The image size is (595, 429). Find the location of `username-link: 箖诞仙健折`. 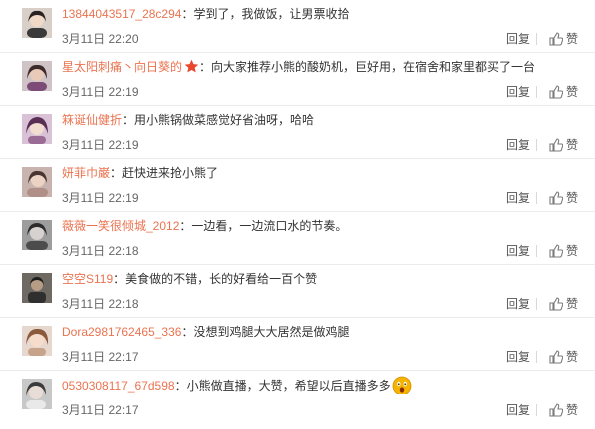

username-link: 箖诞仙健折 is located at coordinates (92, 120).